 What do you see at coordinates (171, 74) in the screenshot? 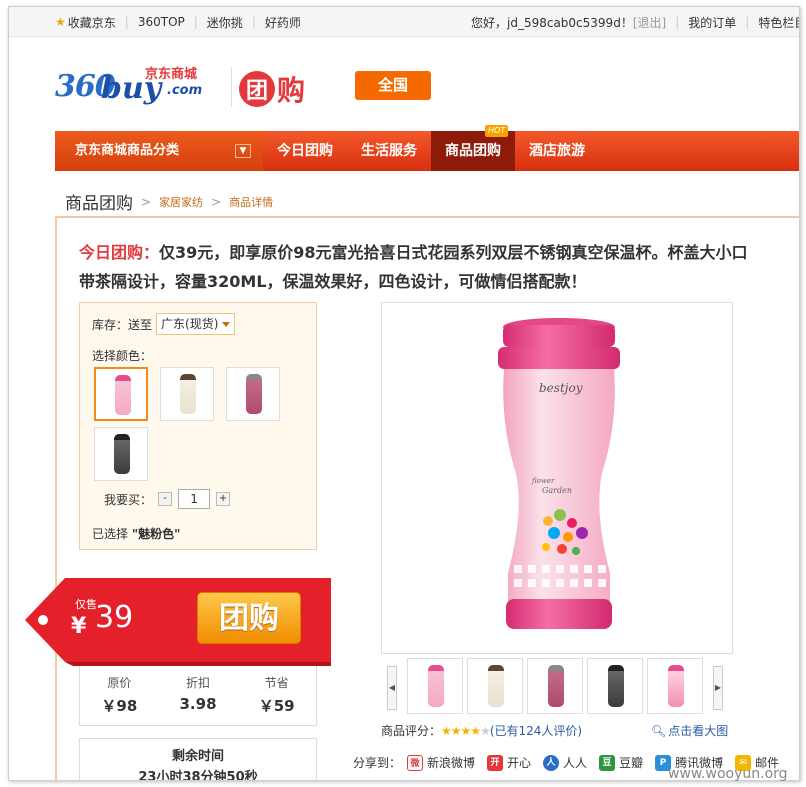
I see `logo-cn: 京东商城` at bounding box center [171, 74].